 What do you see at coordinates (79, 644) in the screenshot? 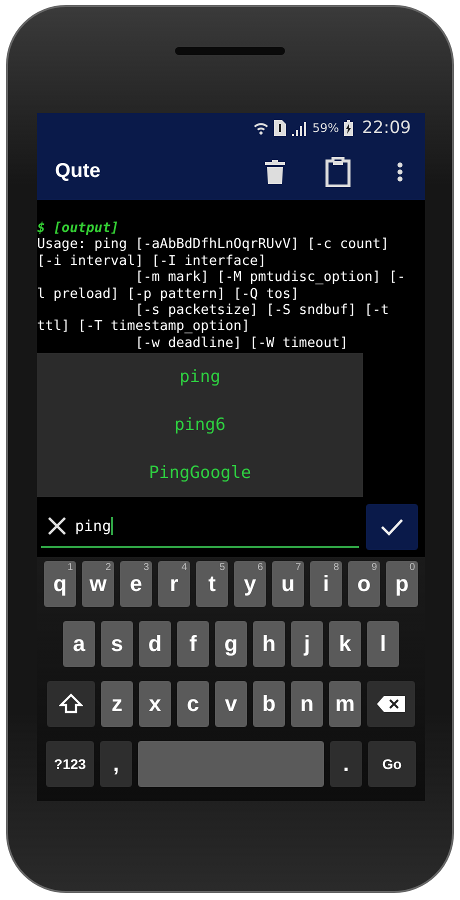
I see `keyboard-key: a` at bounding box center [79, 644].